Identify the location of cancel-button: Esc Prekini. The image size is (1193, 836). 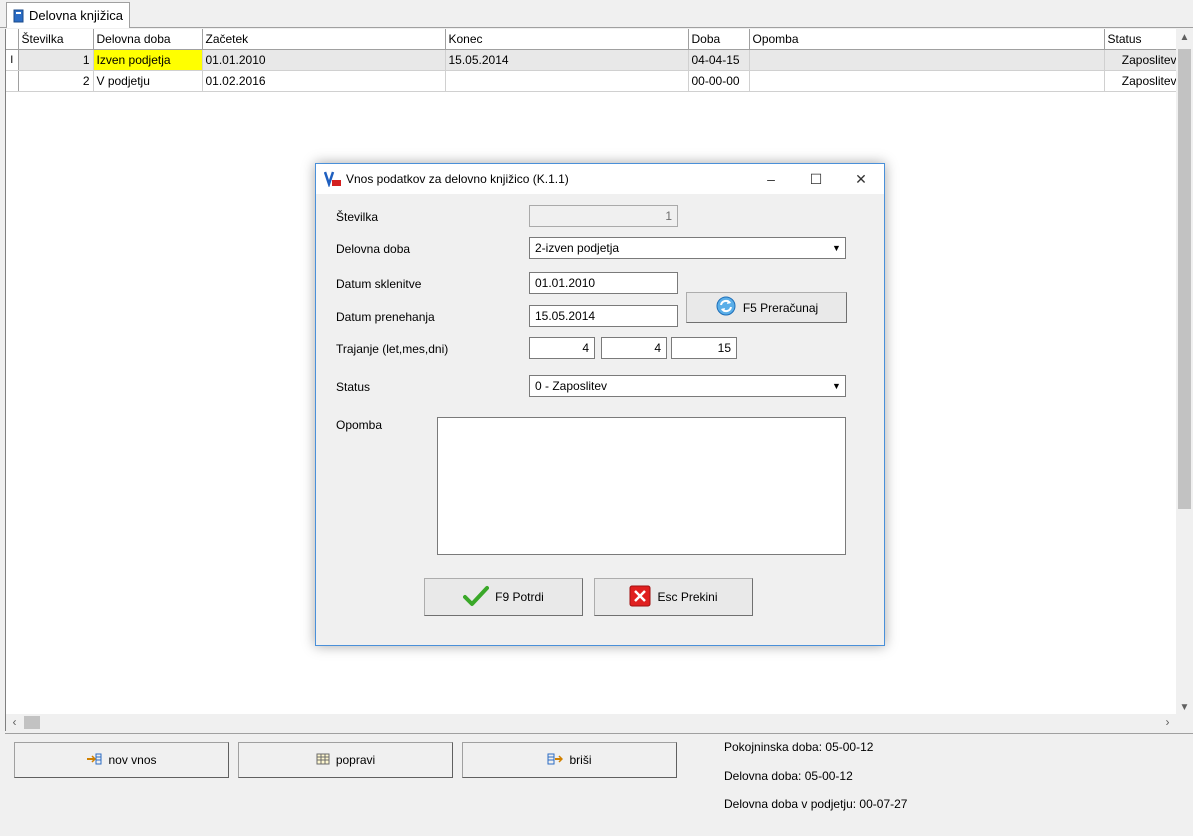
(673, 597).